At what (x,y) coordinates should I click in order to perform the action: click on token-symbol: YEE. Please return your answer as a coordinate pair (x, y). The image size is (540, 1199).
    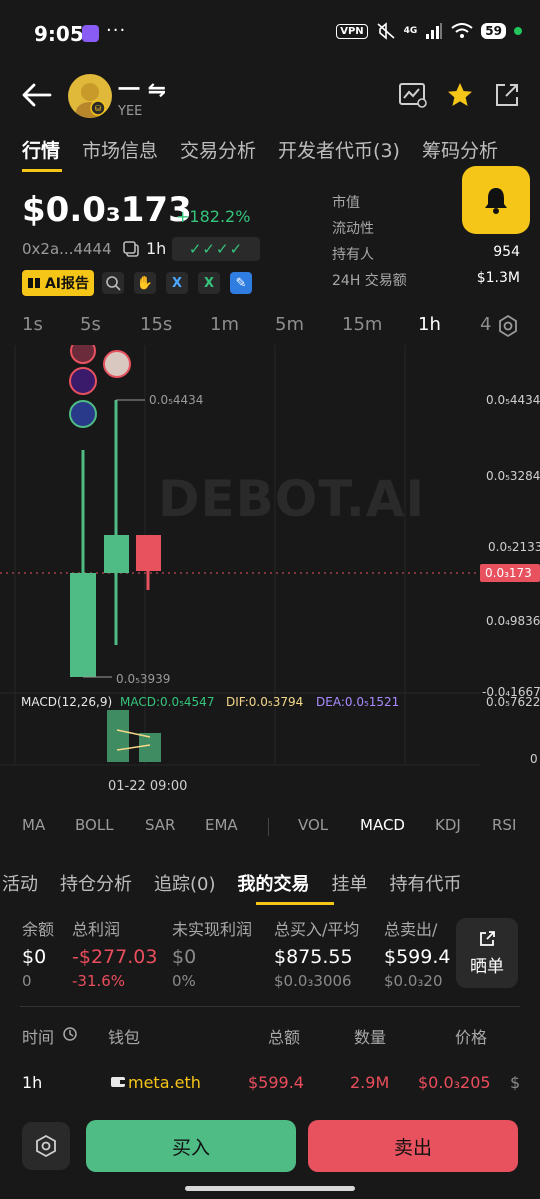
    Looking at the image, I should click on (130, 111).